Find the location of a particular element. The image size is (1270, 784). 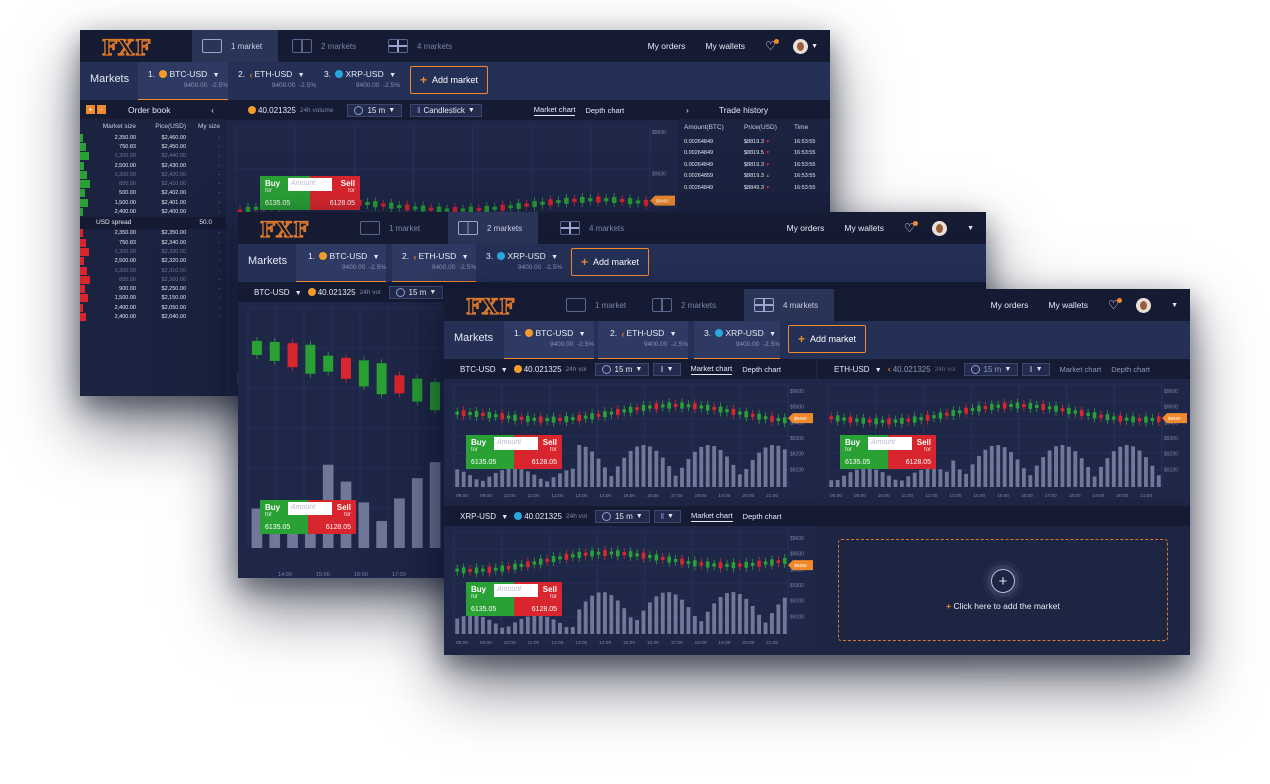

candle-body is located at coordinates (256, 208).